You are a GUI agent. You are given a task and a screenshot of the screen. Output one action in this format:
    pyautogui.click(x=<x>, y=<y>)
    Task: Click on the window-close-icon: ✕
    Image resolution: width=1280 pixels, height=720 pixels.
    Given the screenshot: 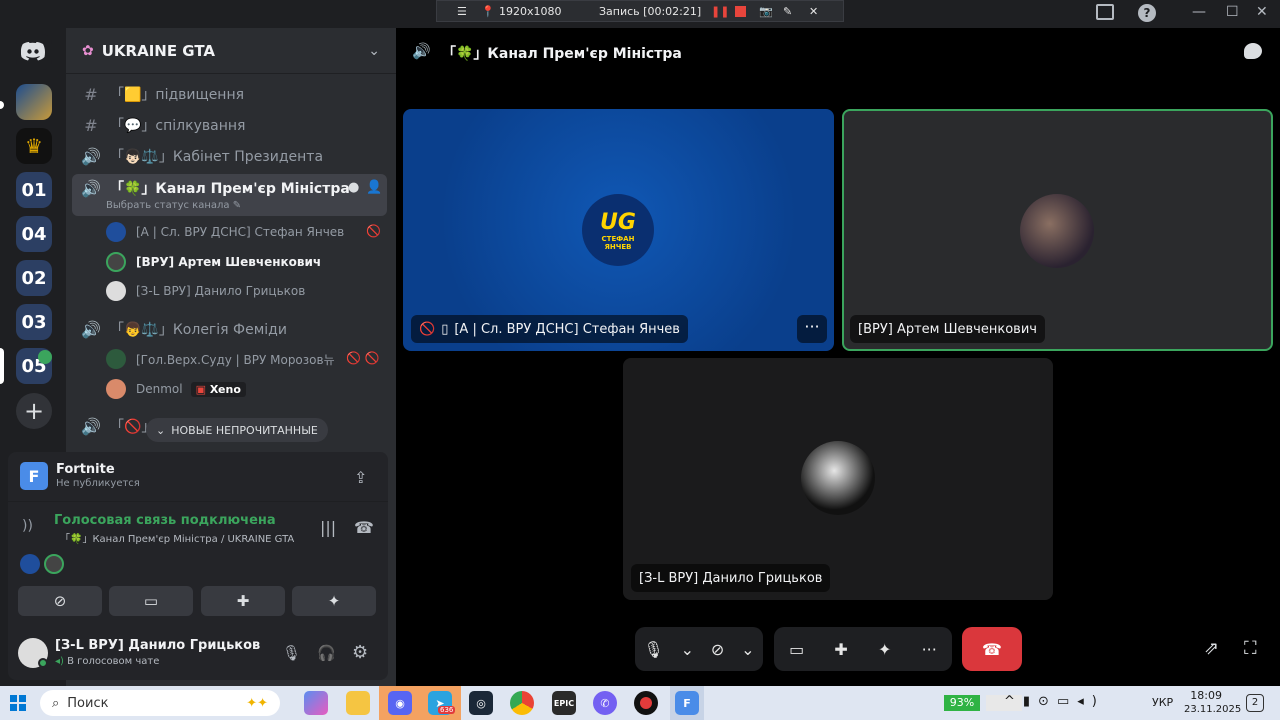 What is the action you would take?
    pyautogui.click(x=1262, y=12)
    